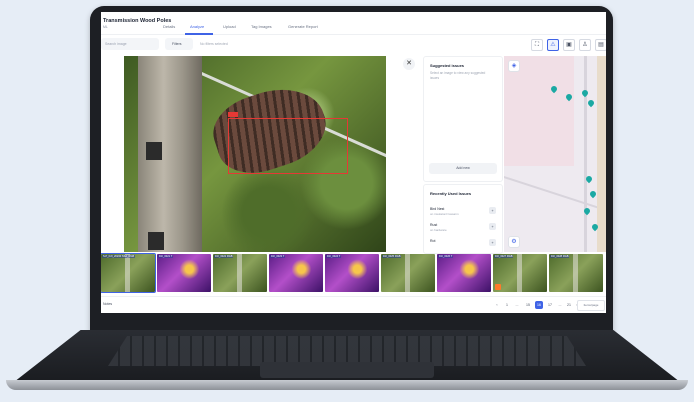 This screenshot has height=402, width=694. Describe the element at coordinates (504, 256) in the screenshot. I see `thumbnail-label: DJI_0027 RGB` at that location.